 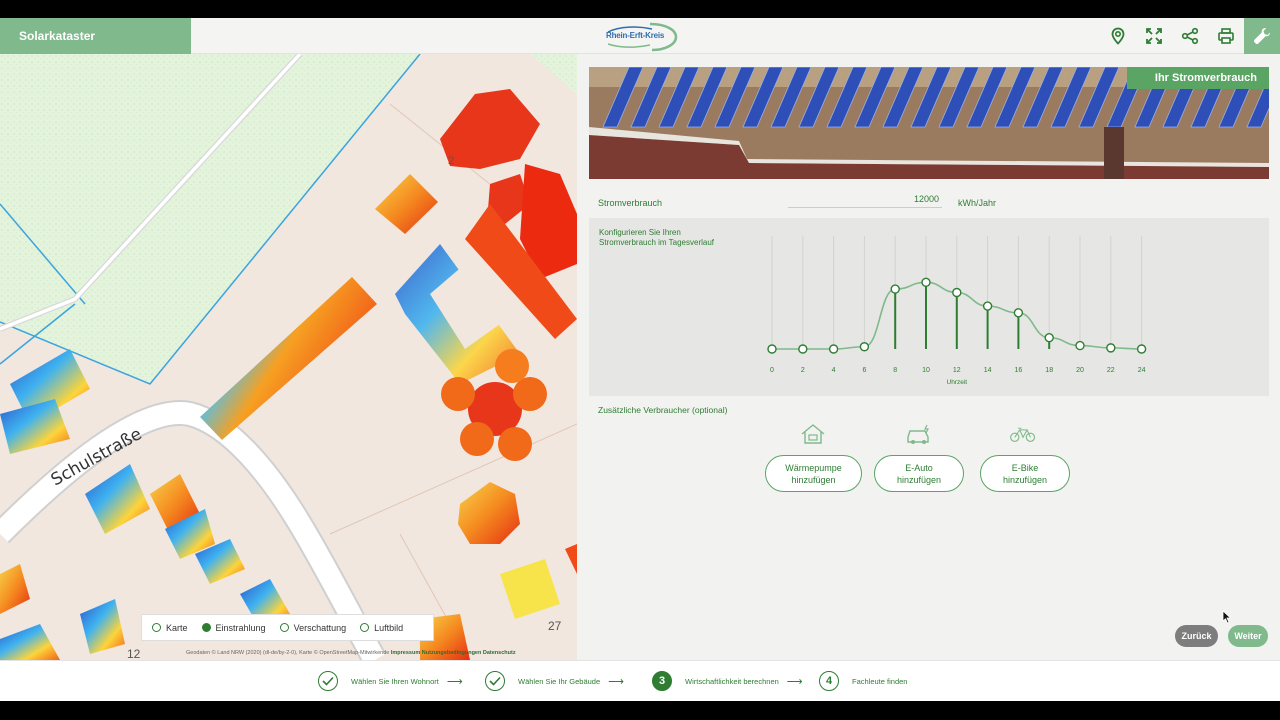 I want to click on step-3: 3 Wirtschaftlichkeit berechnen ⟶, so click(x=727, y=681).